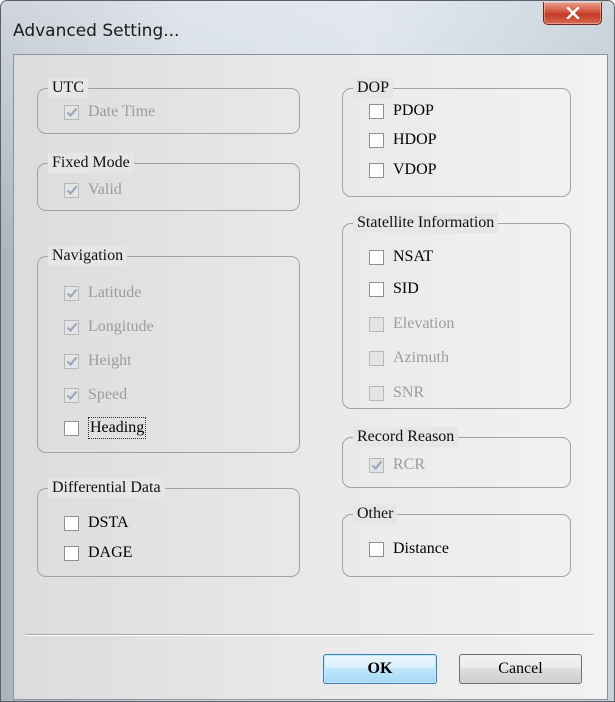  I want to click on checkbox-label: Azimuth, so click(421, 357).